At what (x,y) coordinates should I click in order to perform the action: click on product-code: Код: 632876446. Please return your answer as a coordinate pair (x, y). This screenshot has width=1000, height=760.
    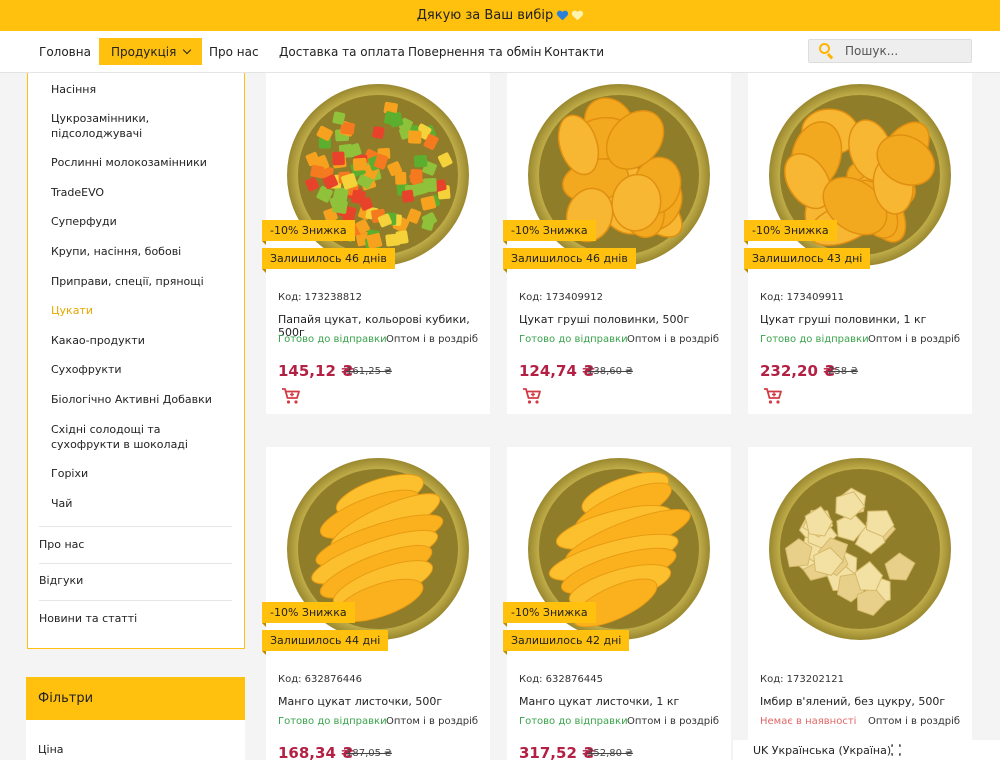
    Looking at the image, I should click on (320, 679).